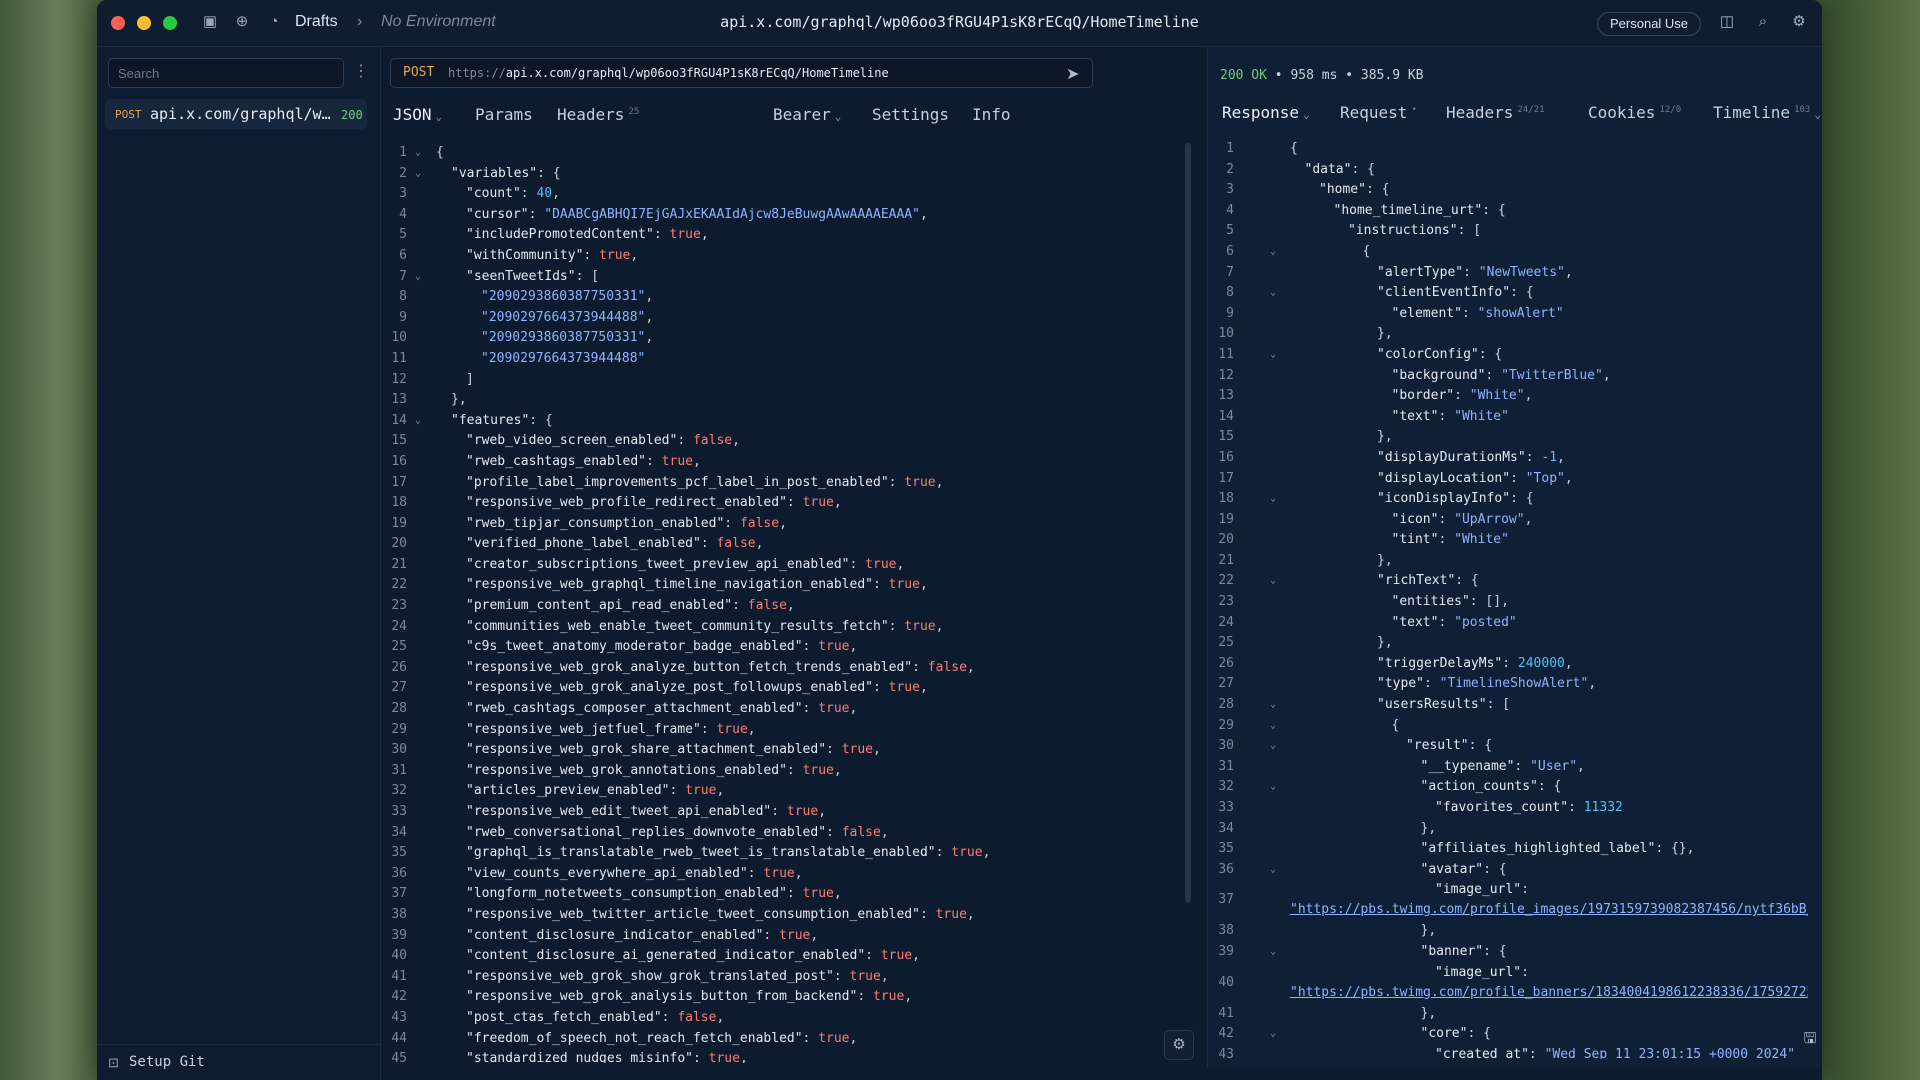  Describe the element at coordinates (1378, 112) in the screenshot. I see `response-tab-request: Request •` at that location.